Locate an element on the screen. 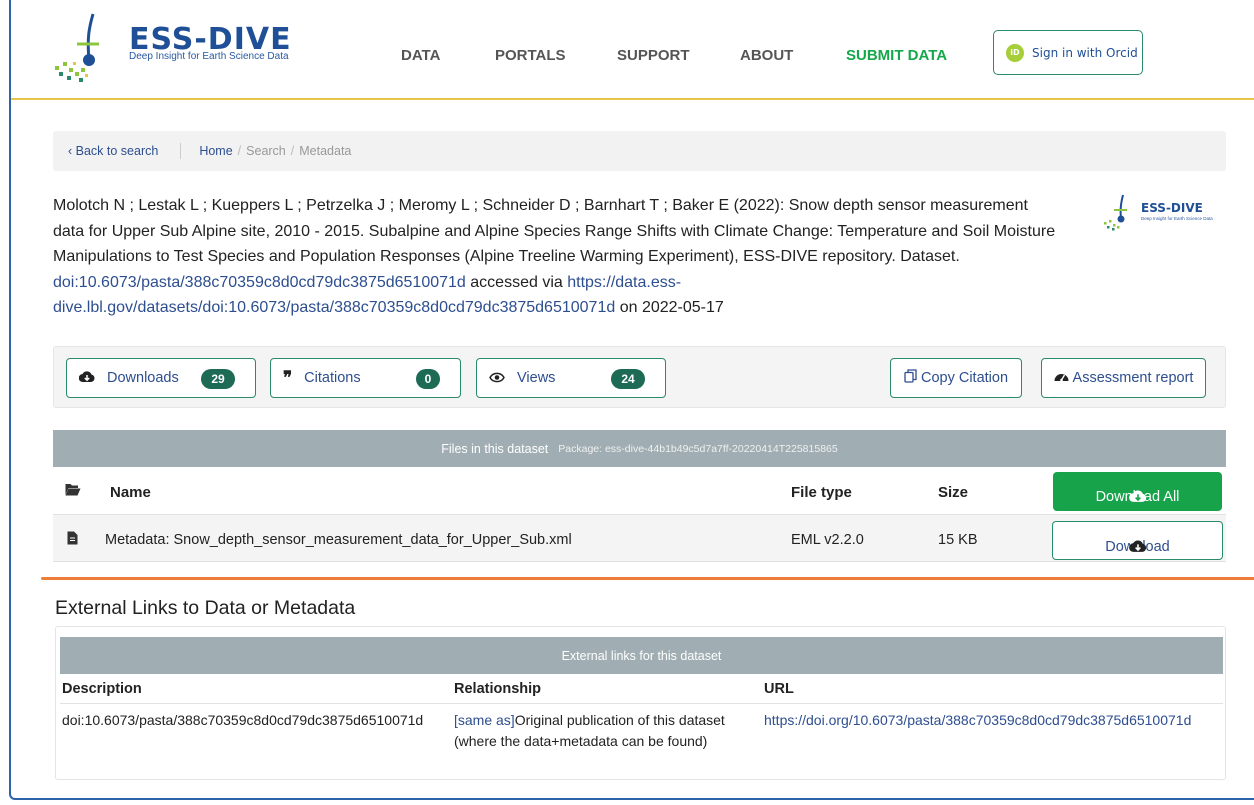 The height and width of the screenshot is (805, 1254). col-size: Size is located at coordinates (953, 492).